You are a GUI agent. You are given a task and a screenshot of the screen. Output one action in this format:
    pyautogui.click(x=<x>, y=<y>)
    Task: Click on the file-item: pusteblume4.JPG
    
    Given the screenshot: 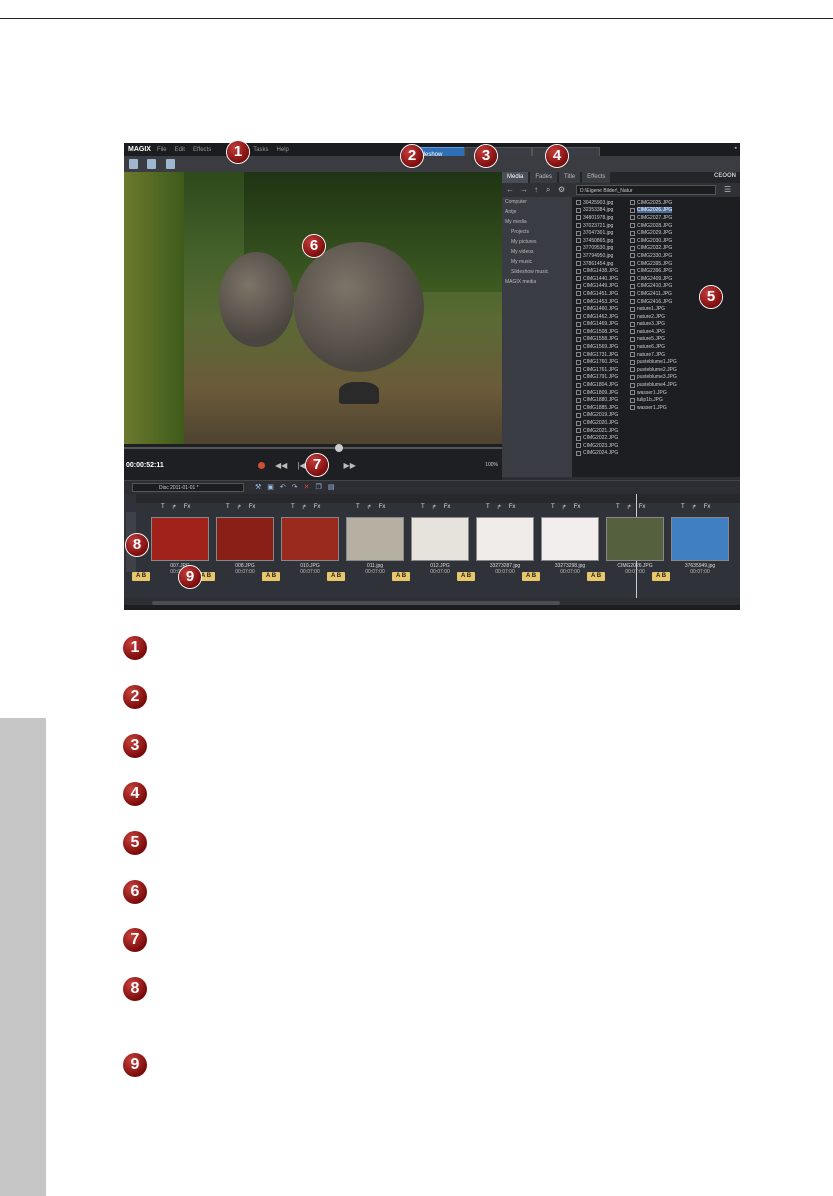 What is the action you would take?
    pyautogui.click(x=653, y=385)
    